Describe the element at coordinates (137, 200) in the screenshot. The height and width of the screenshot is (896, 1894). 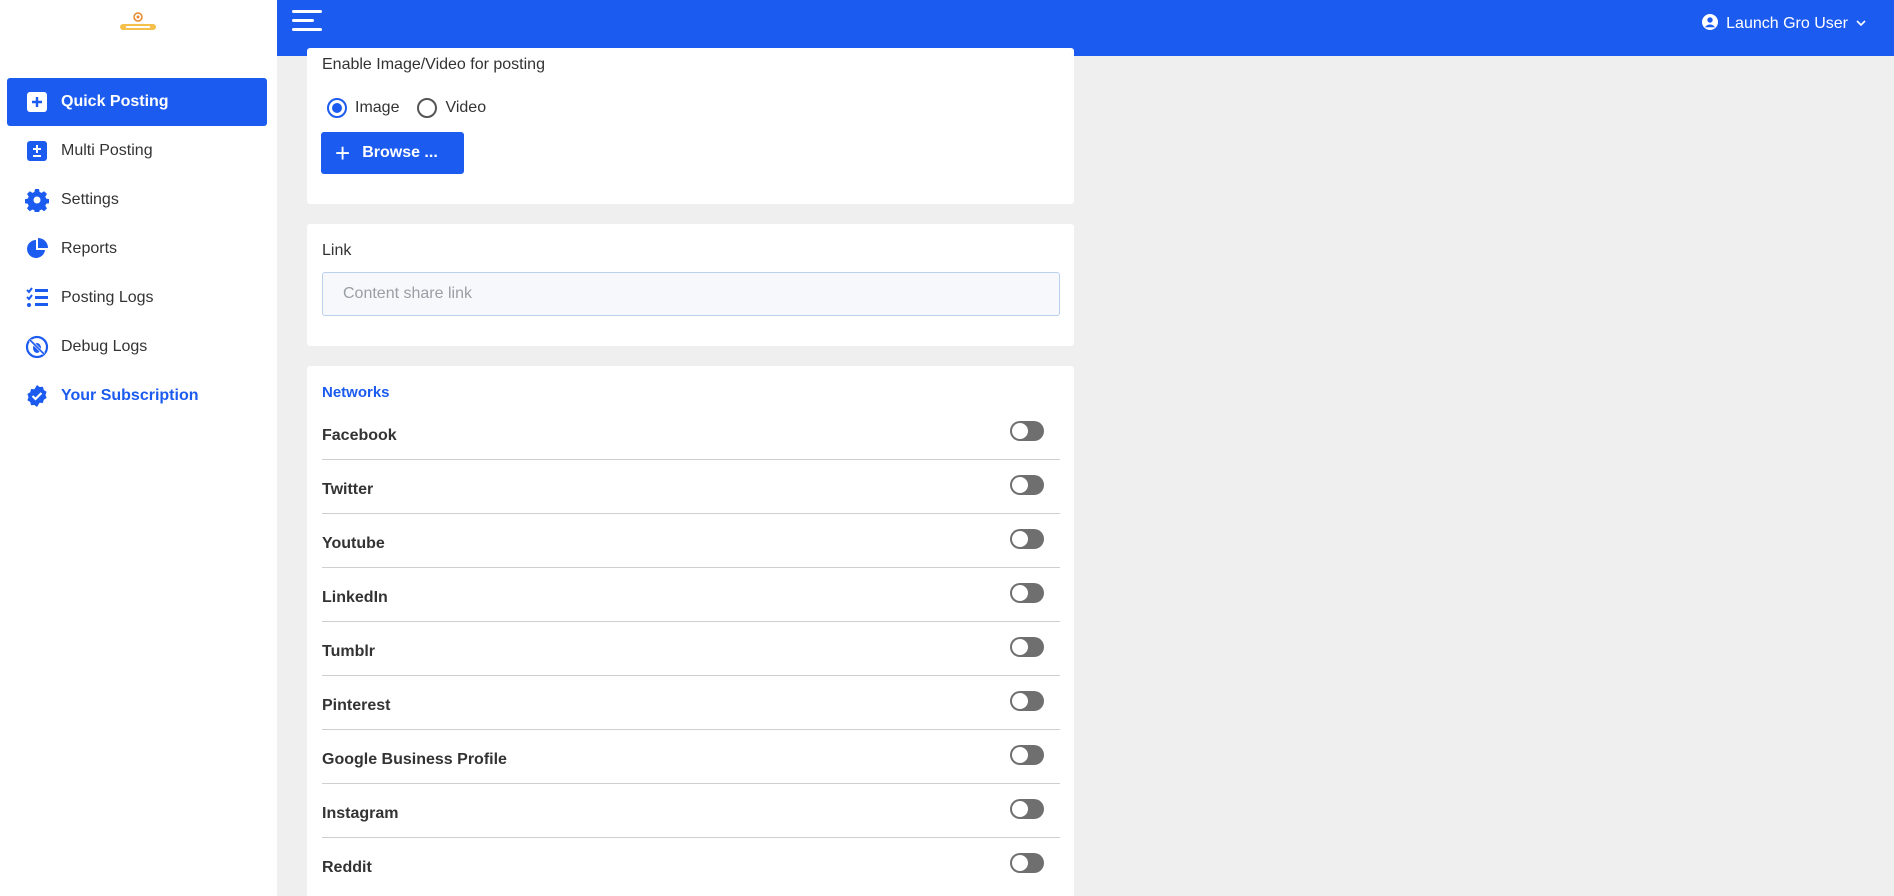
I see `sidebar-item-settings: Settings` at that location.